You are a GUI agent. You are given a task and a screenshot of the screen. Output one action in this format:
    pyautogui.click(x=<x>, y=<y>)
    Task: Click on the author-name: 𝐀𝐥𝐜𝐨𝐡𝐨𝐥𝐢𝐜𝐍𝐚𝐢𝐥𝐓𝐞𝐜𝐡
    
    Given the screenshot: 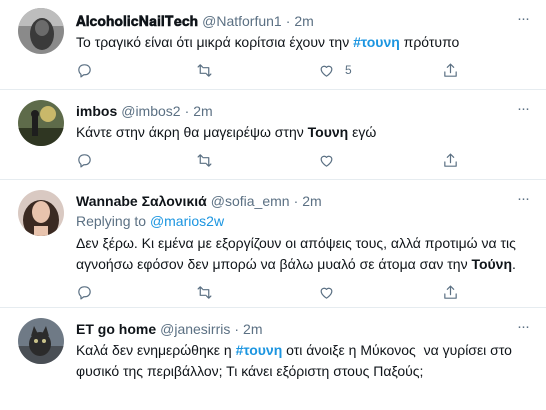 What is the action you would take?
    pyautogui.click(x=137, y=21)
    